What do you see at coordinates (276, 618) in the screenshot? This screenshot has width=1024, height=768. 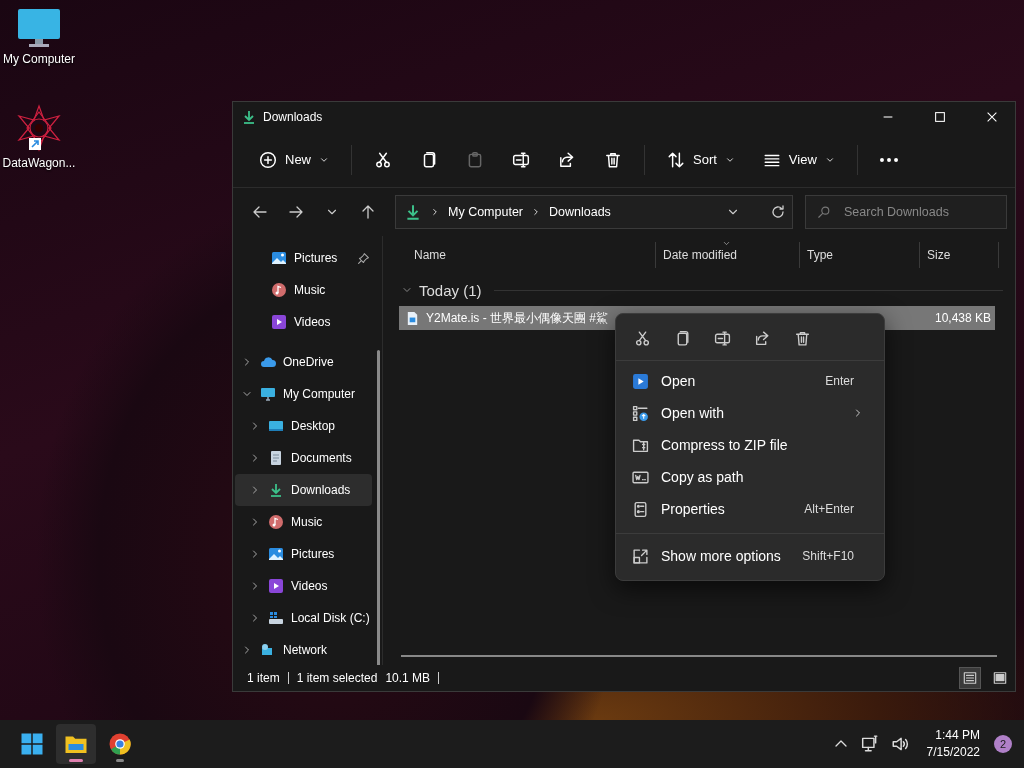 I see `drive-icon` at bounding box center [276, 618].